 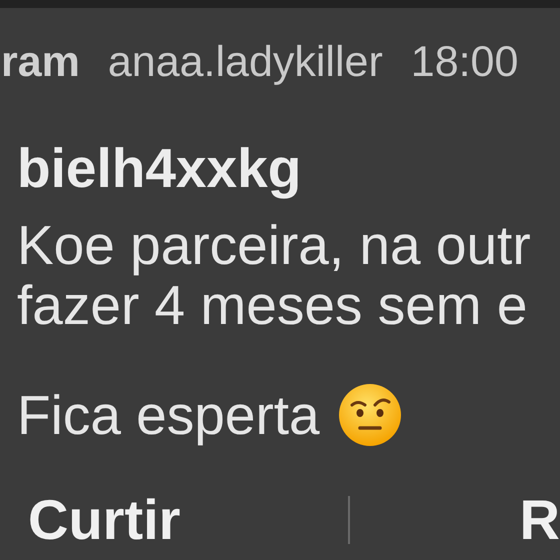 What do you see at coordinates (168, 415) in the screenshot?
I see `message-text: Fica esperta` at bounding box center [168, 415].